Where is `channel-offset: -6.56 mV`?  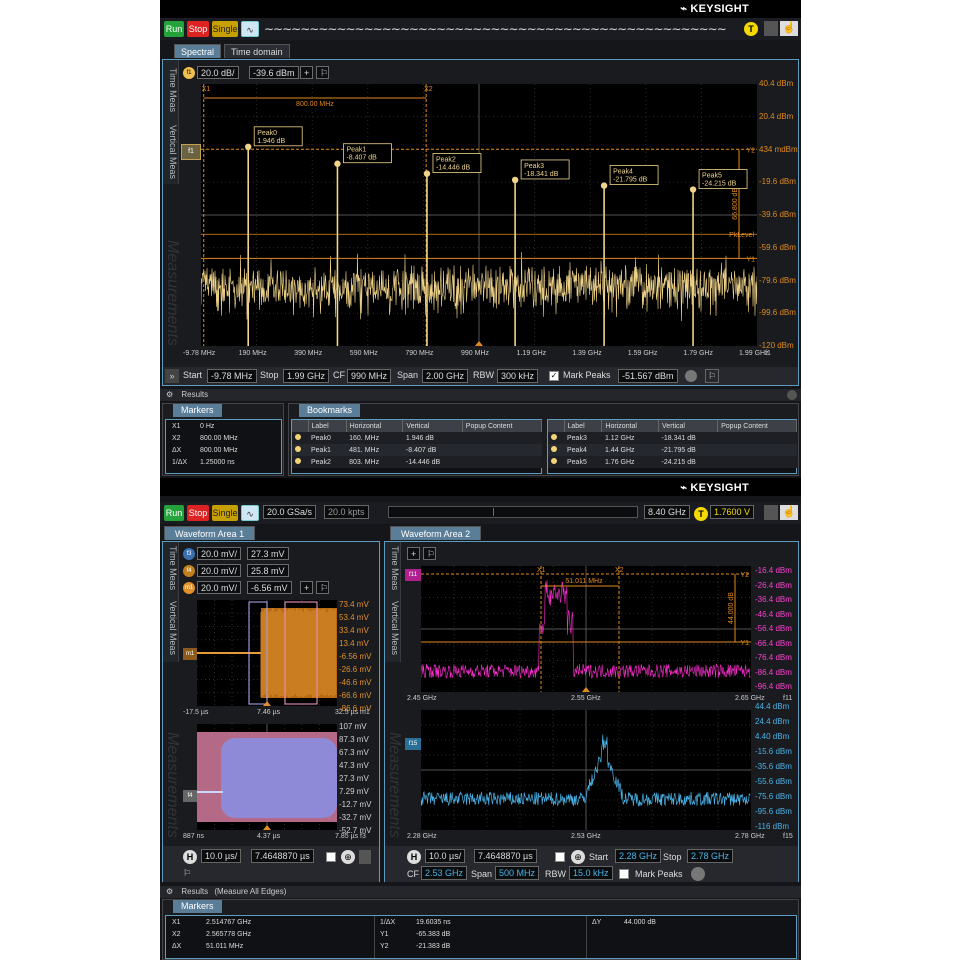
channel-offset: -6.56 mV is located at coordinates (269, 587).